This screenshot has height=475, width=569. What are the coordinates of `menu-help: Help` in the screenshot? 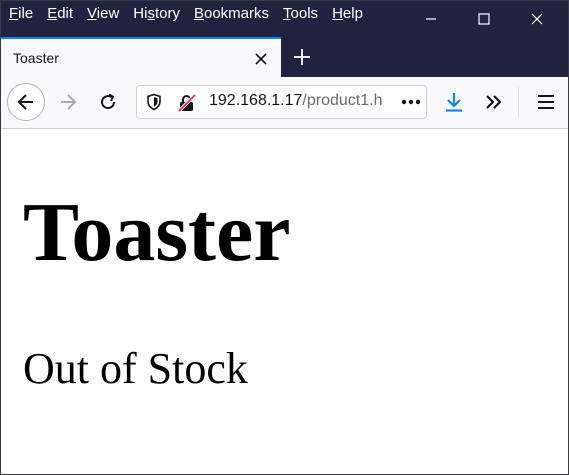 It's located at (347, 13).